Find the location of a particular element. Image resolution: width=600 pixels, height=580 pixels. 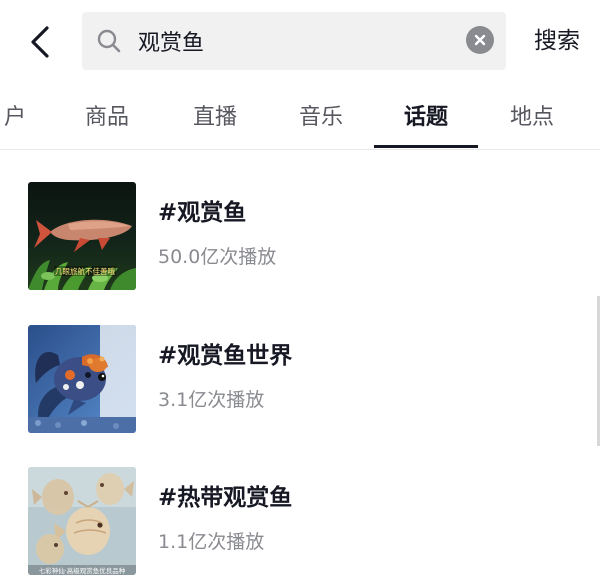

topic-thumbnail: 七彩神仙·高级观赏鱼优良品种 is located at coordinates (82, 521).